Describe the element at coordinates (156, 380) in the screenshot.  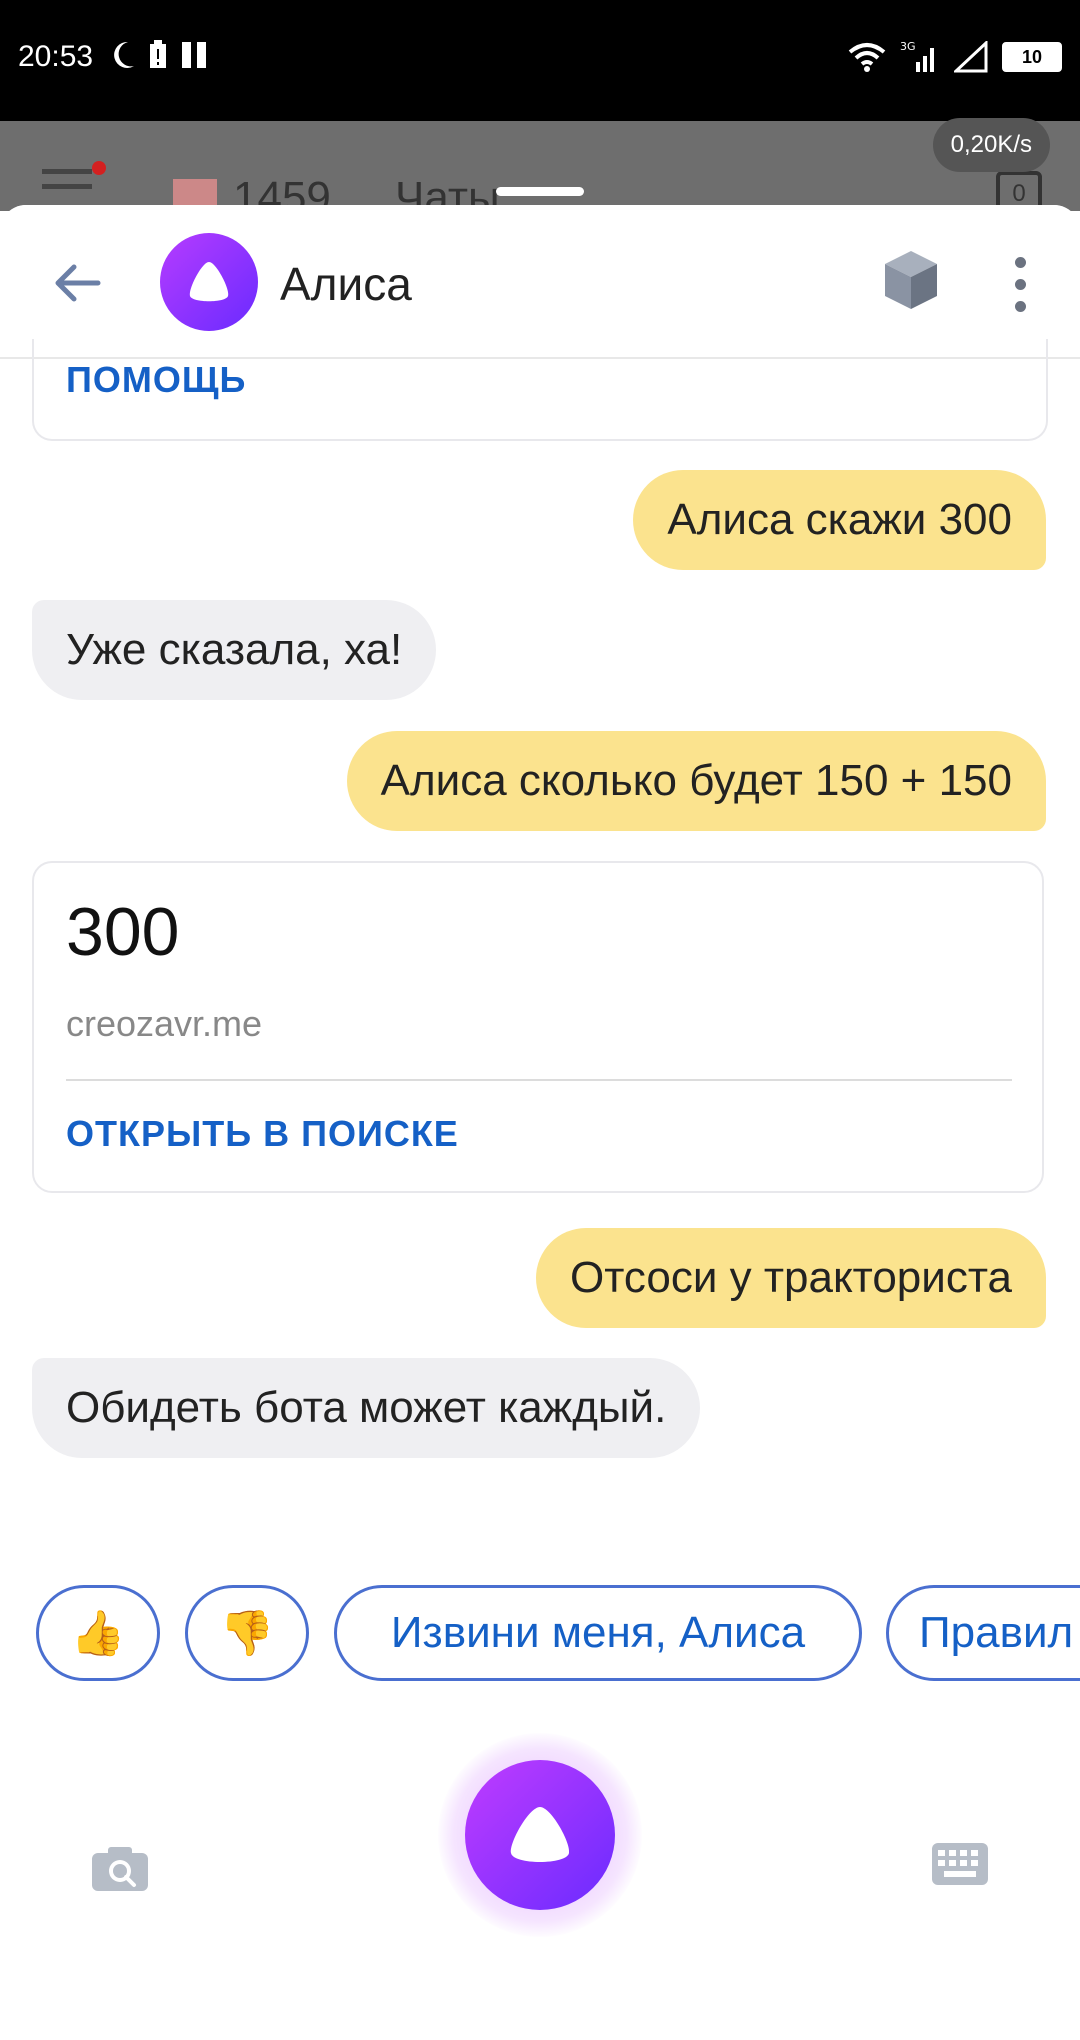
I see `help-link: ПОМОЩЬ` at that location.